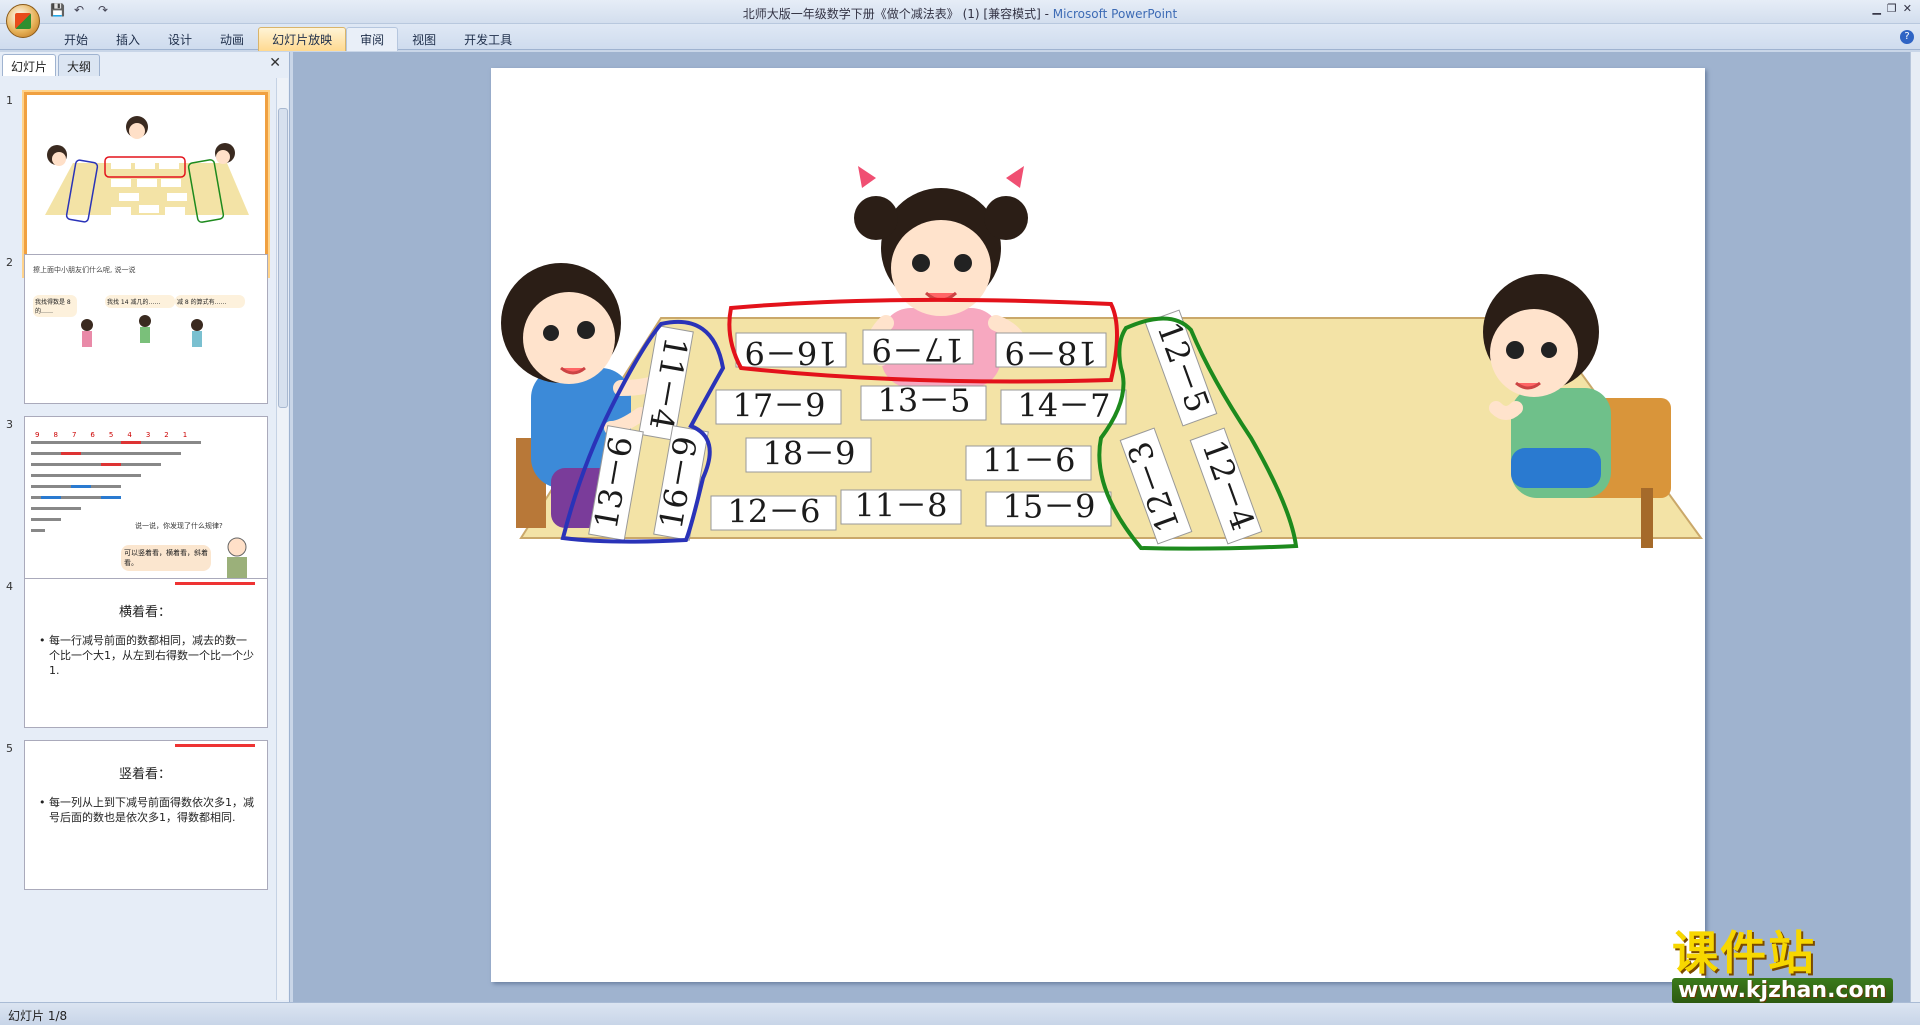 This screenshot has height=1025, width=1920. I want to click on tab-home: 开始, so click(76, 39).